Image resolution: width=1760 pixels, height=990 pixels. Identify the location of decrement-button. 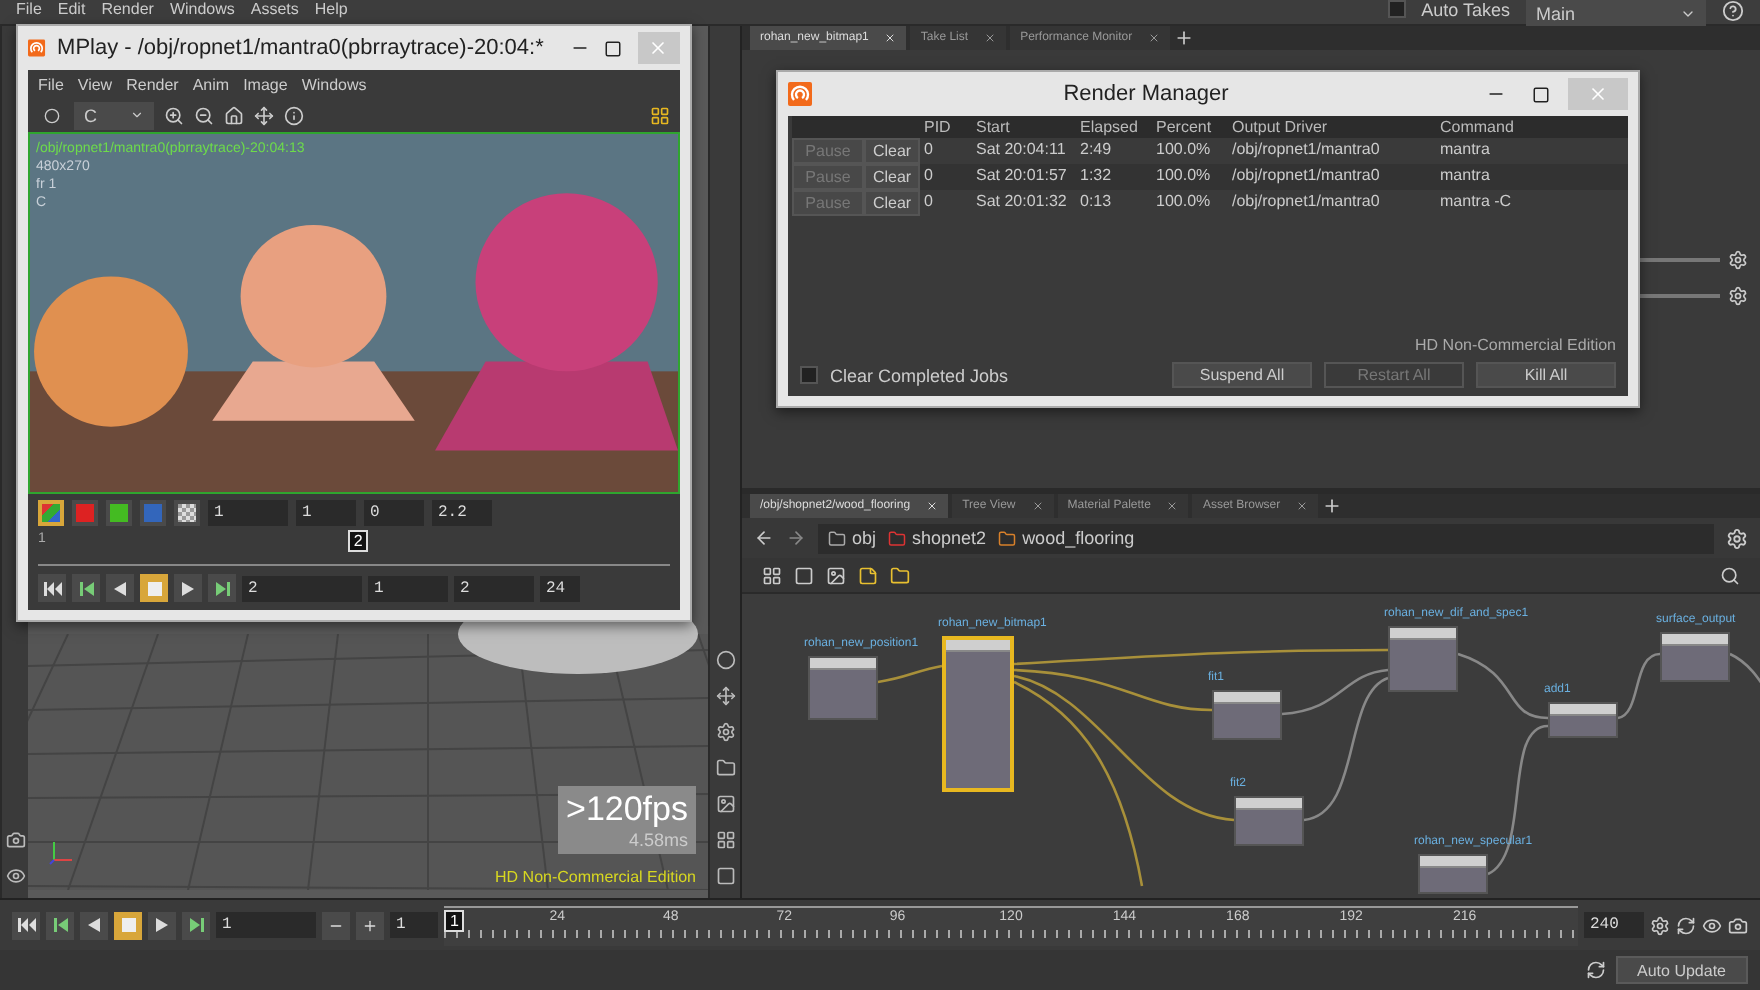
(336, 925).